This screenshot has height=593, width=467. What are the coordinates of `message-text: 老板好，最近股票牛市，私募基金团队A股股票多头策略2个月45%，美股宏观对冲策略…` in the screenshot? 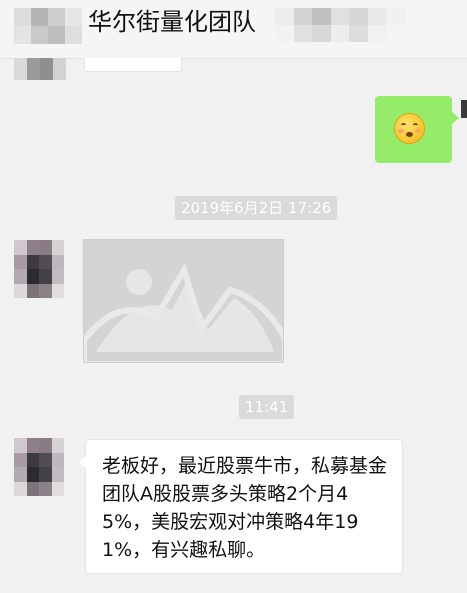 It's located at (245, 508).